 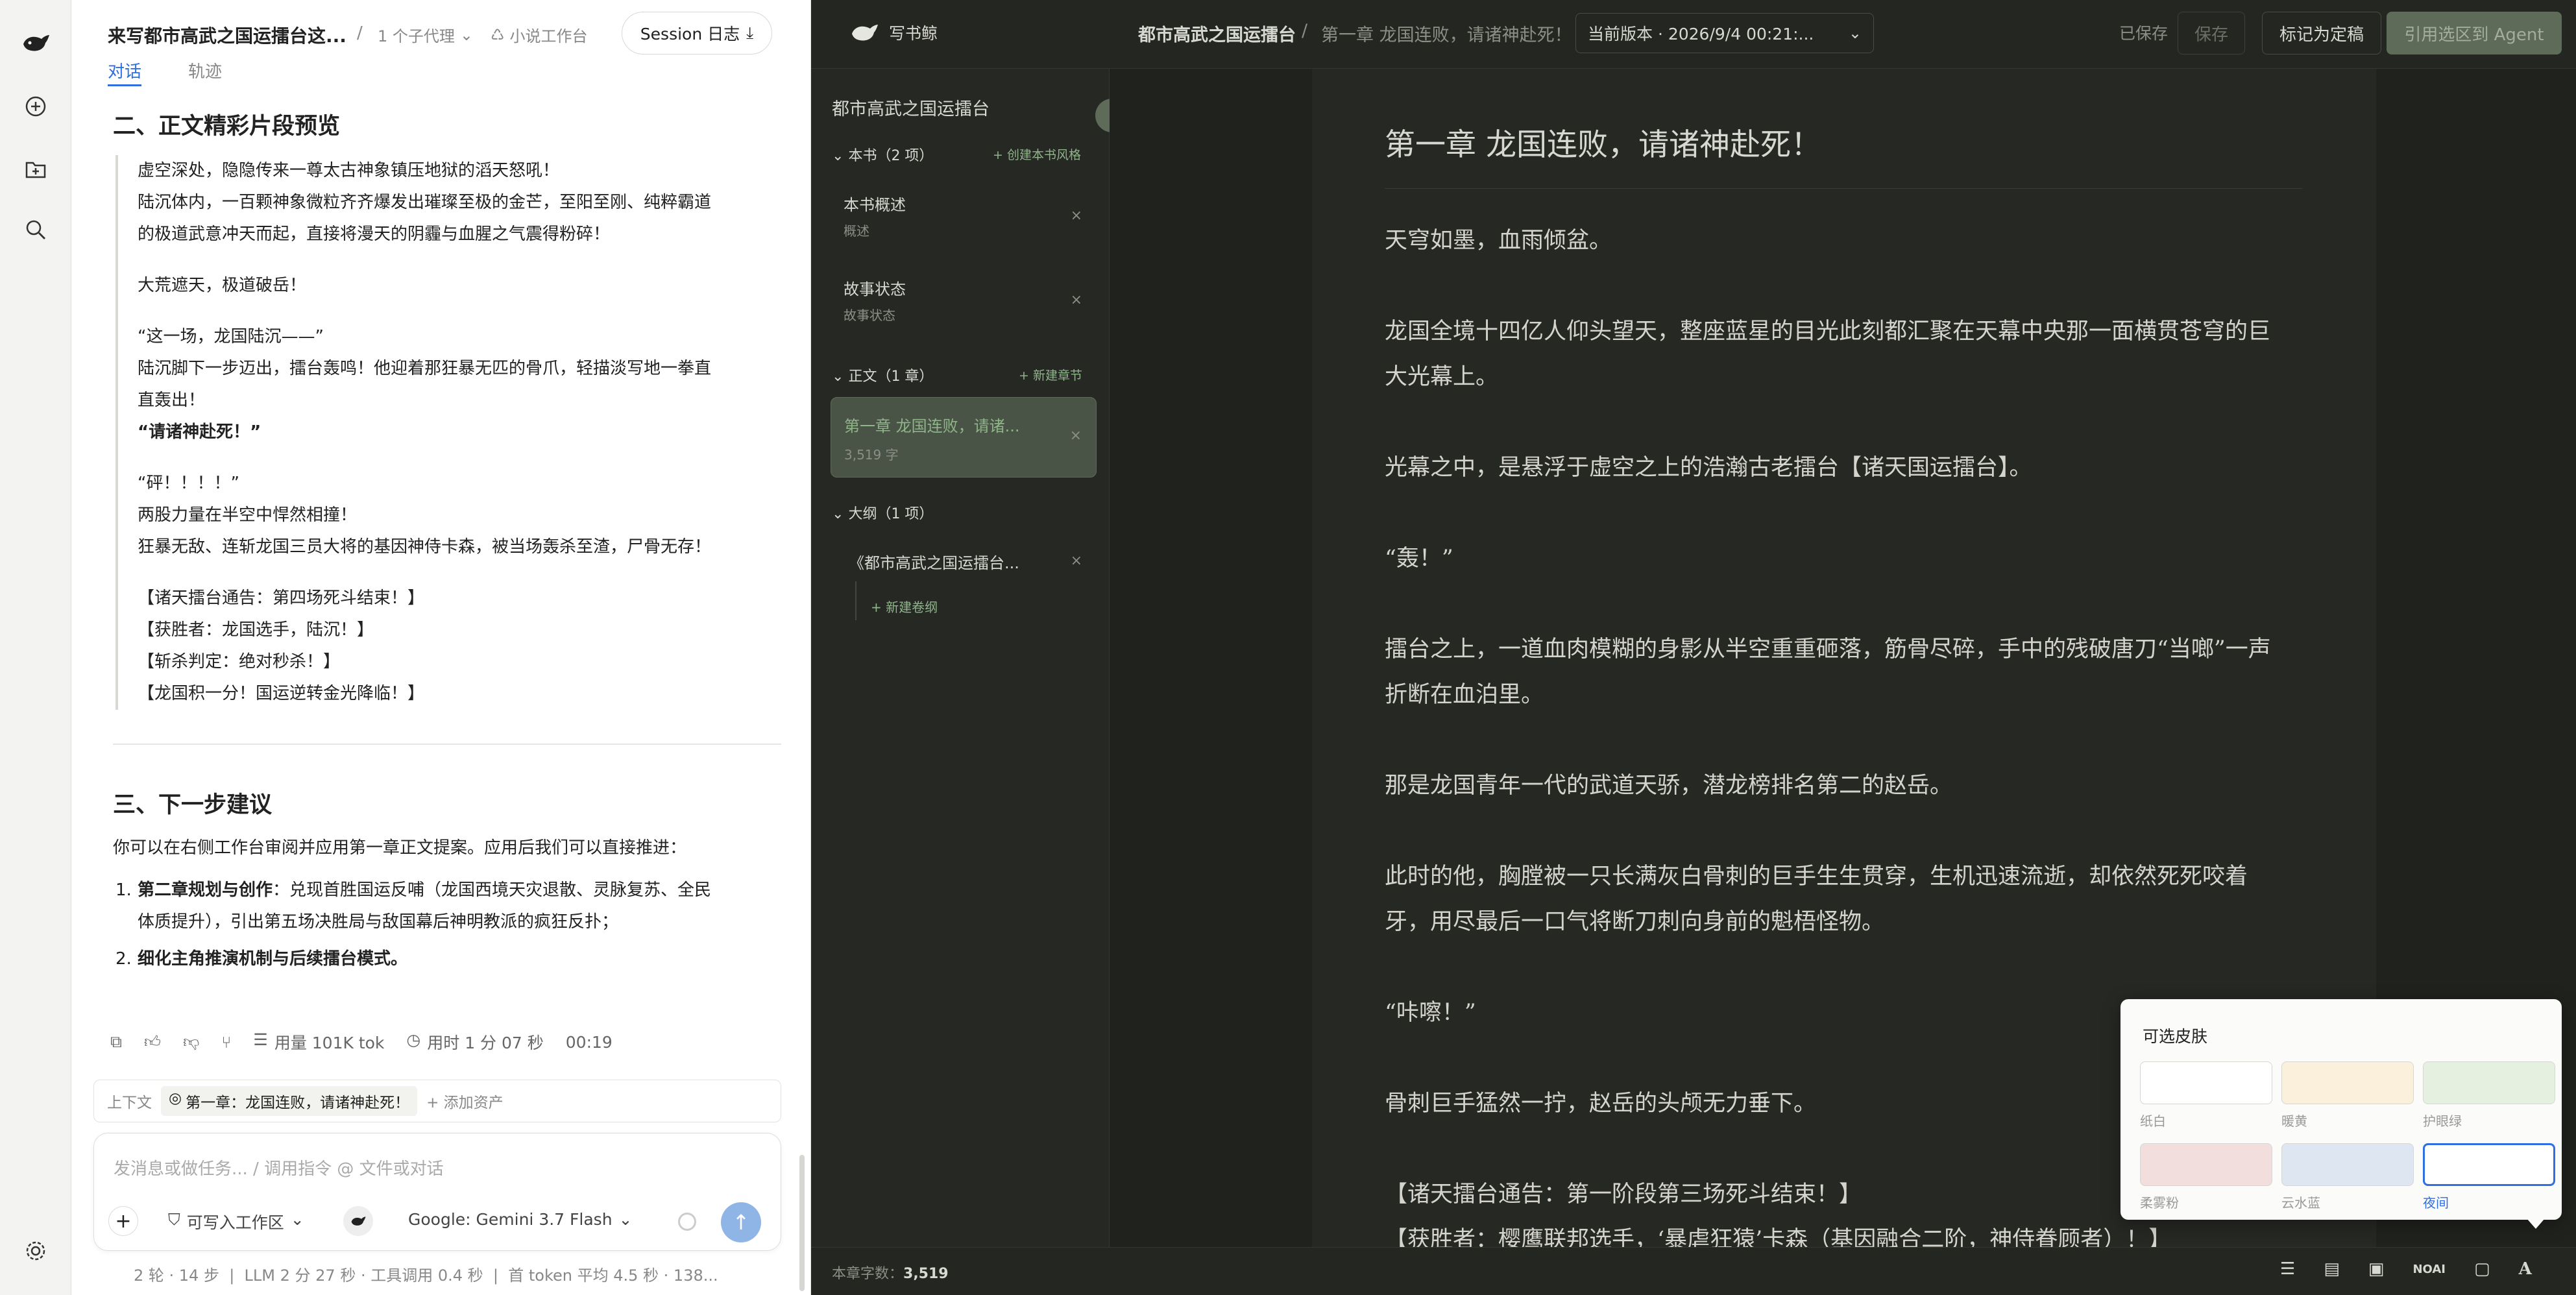 What do you see at coordinates (281, 693) in the screenshot?
I see `excerpt-line: 【龙国积一分！国运逆转金光降临！】` at bounding box center [281, 693].